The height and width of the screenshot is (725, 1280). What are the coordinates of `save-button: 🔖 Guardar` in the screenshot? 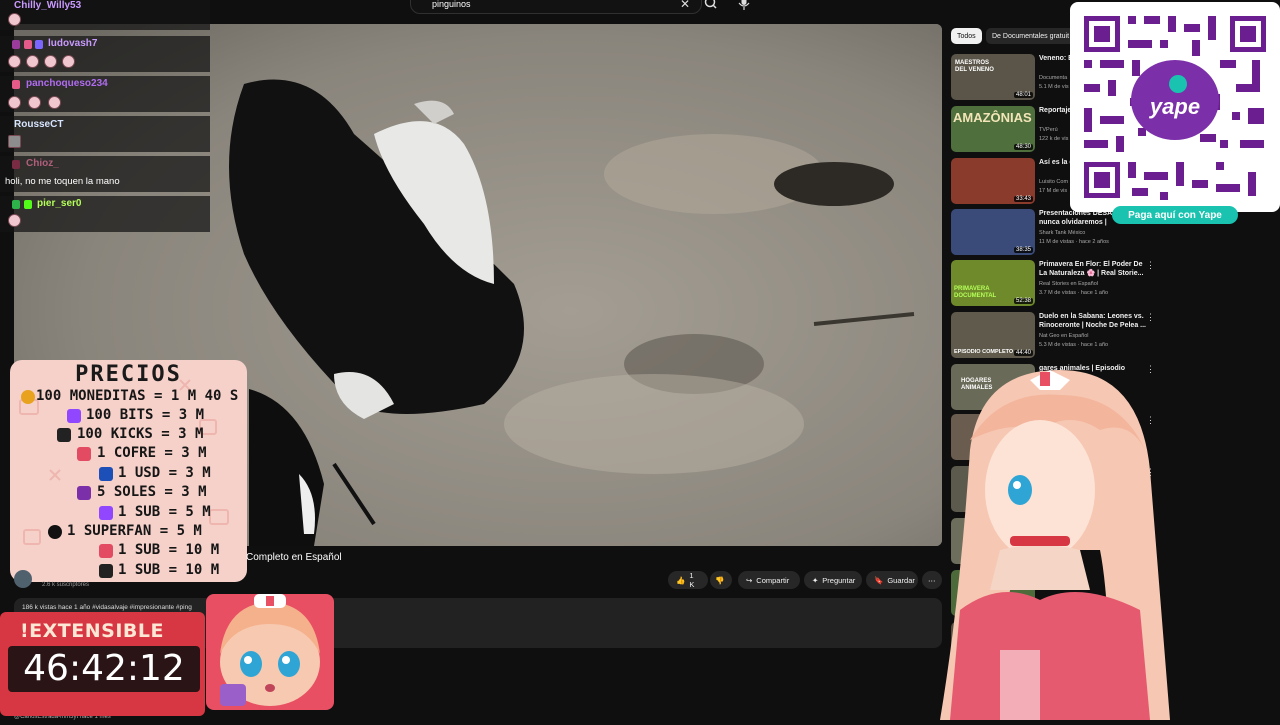 It's located at (892, 580).